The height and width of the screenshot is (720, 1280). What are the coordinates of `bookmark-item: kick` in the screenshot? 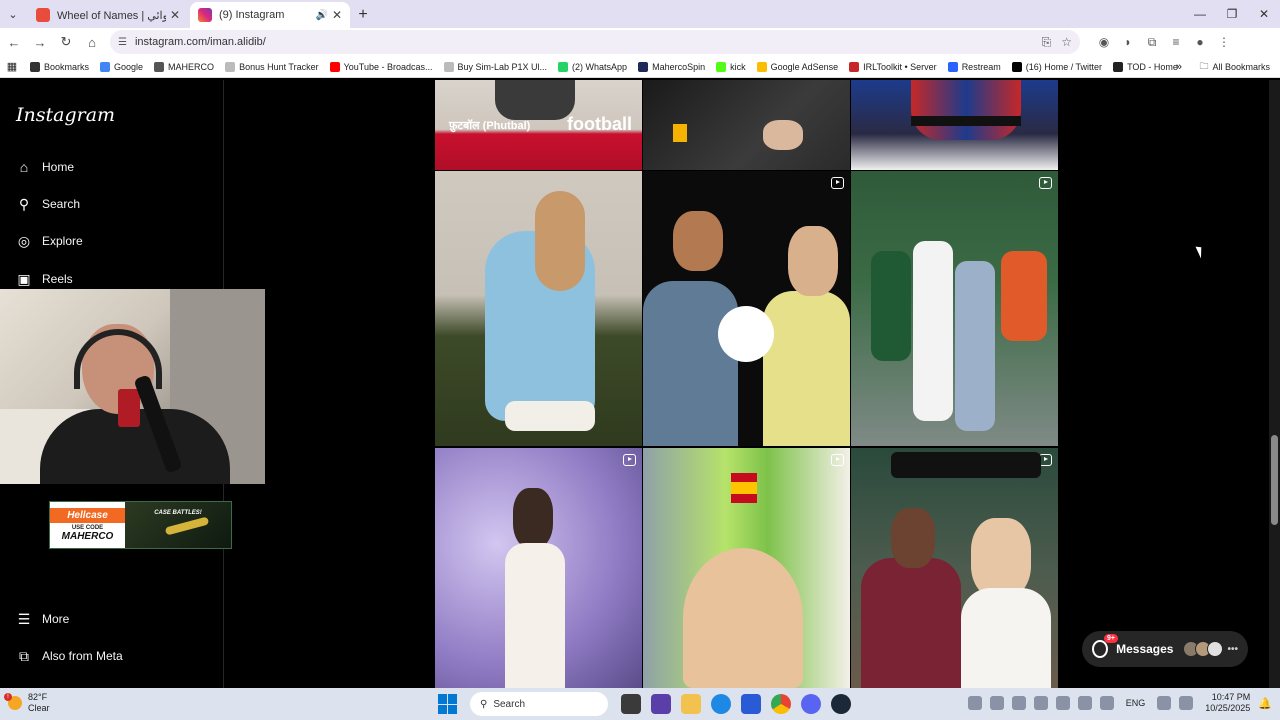 It's located at (731, 66).